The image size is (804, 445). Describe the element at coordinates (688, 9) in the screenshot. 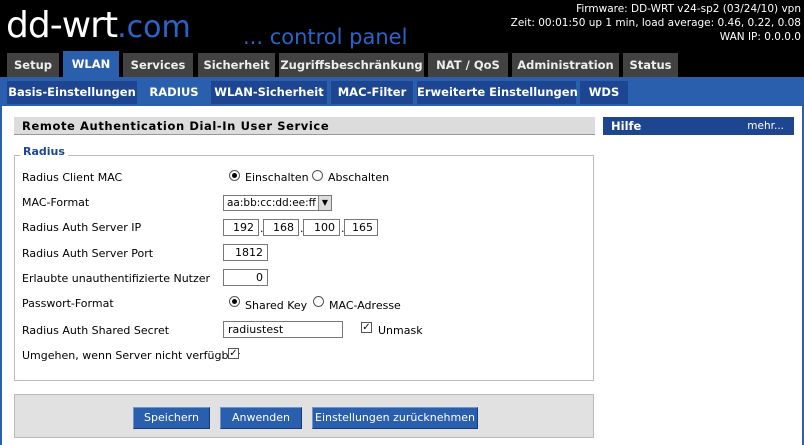

I see `firmware-text: Firmware: DD-WRT v24-sp2 (03/24/10) vpn` at that location.